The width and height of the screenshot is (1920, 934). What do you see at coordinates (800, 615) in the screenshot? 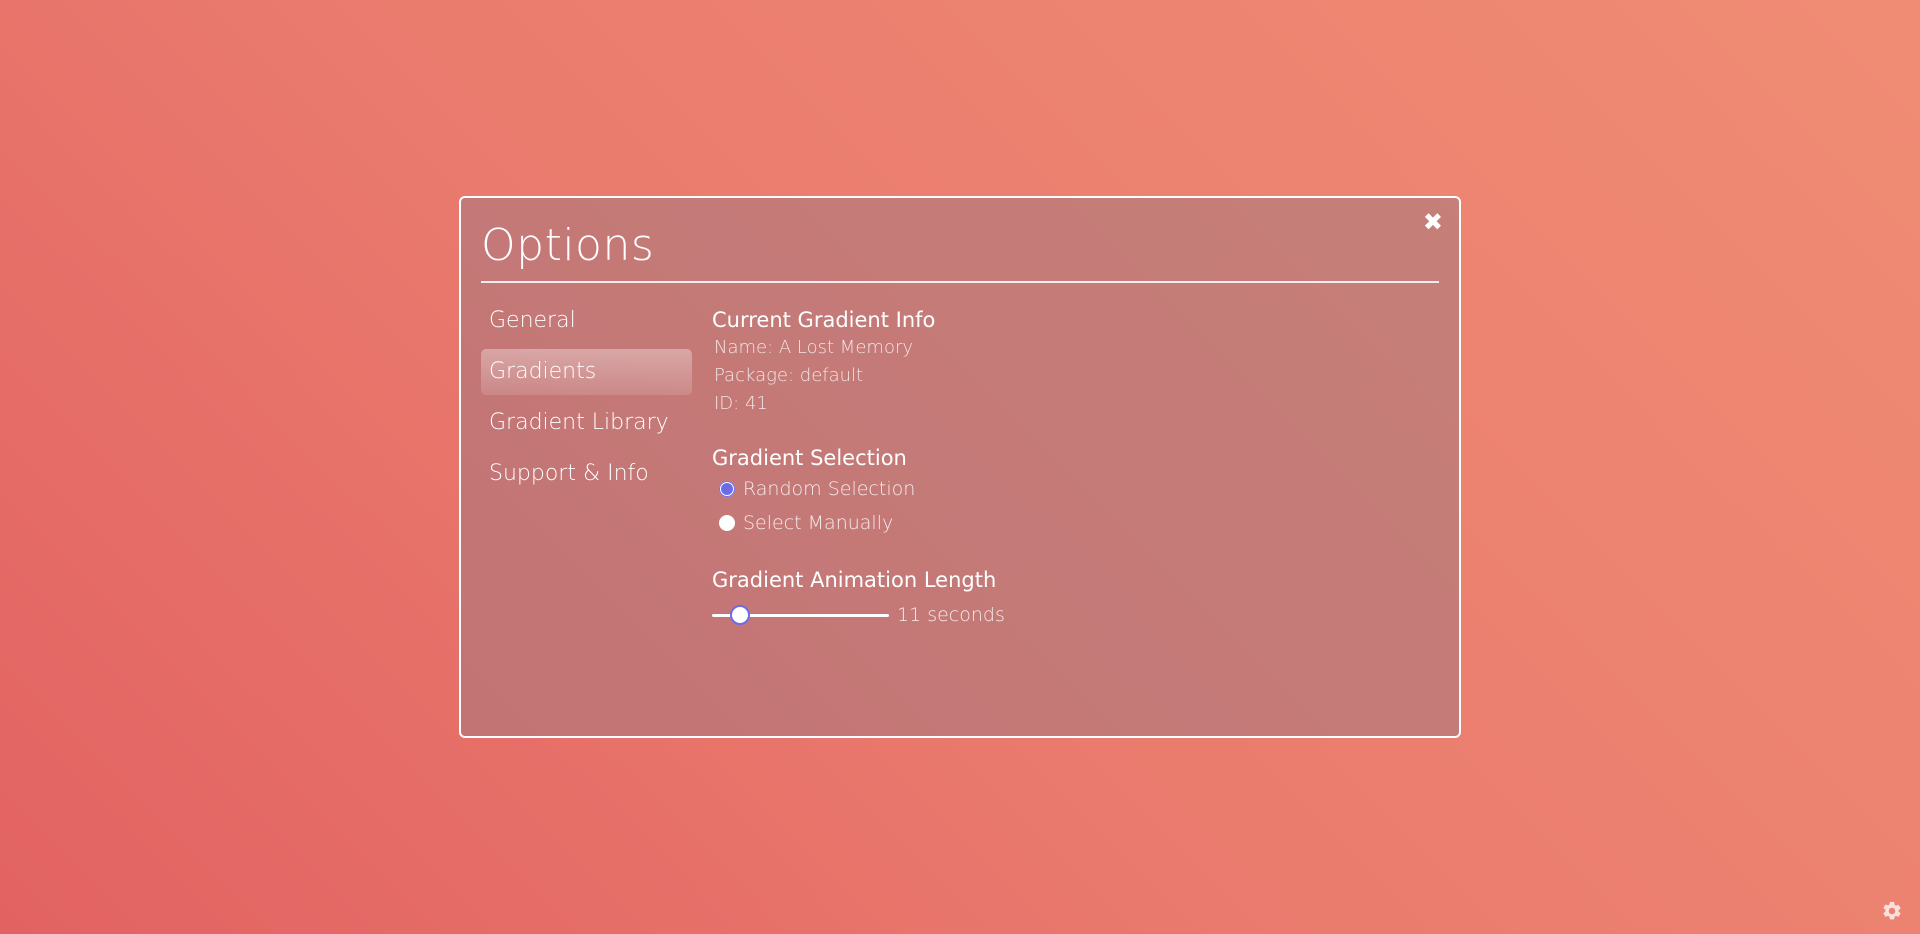
I see `animation-length-slider` at bounding box center [800, 615].